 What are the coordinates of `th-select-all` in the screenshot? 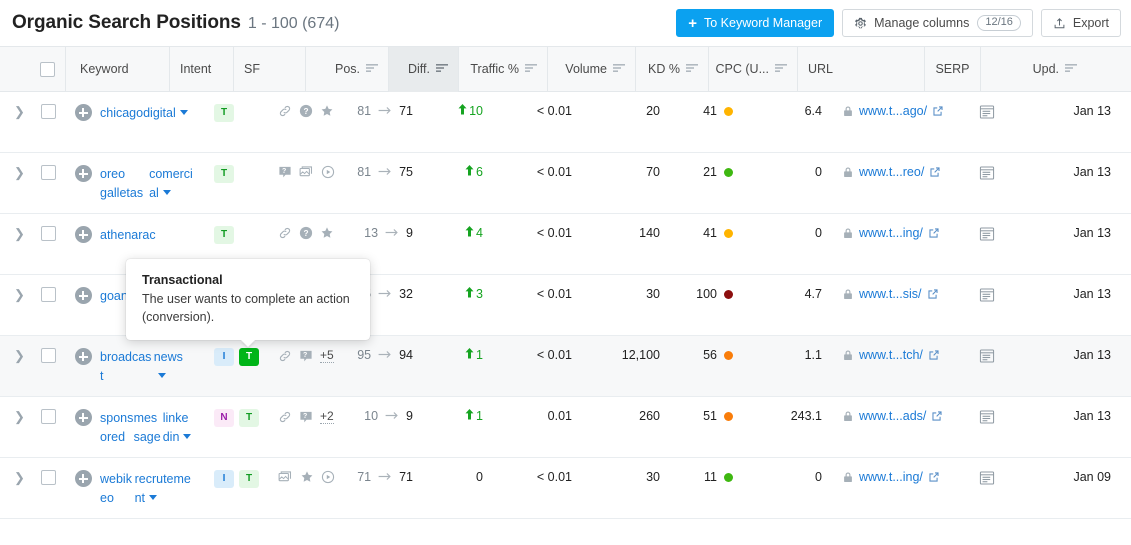 It's located at (47, 69).